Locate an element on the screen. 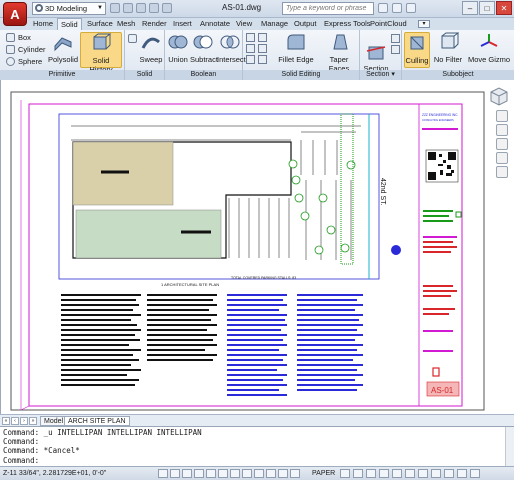 The height and width of the screenshot is (480, 514). transparency-icon is located at coordinates (283, 473).